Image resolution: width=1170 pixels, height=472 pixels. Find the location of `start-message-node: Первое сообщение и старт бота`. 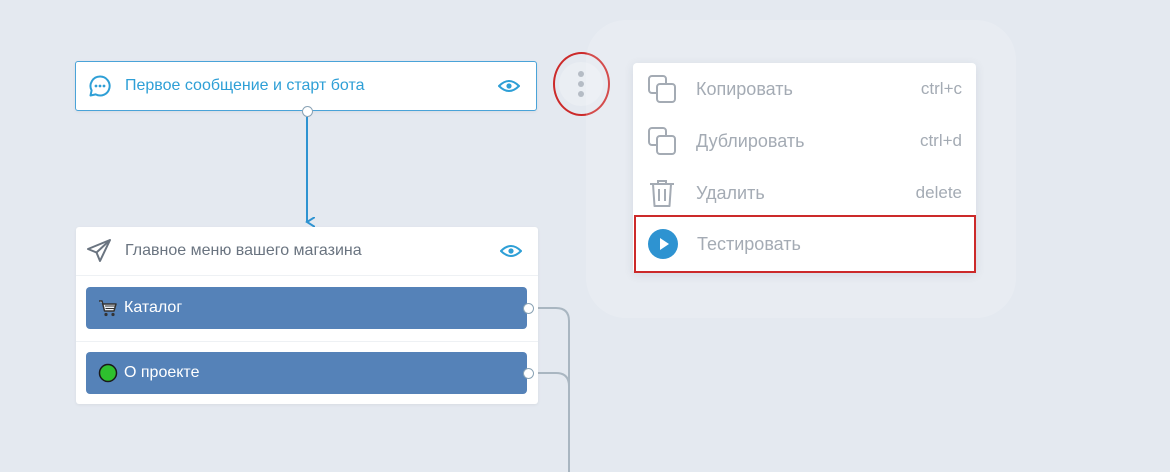

start-message-node: Первое сообщение и старт бота is located at coordinates (306, 86).